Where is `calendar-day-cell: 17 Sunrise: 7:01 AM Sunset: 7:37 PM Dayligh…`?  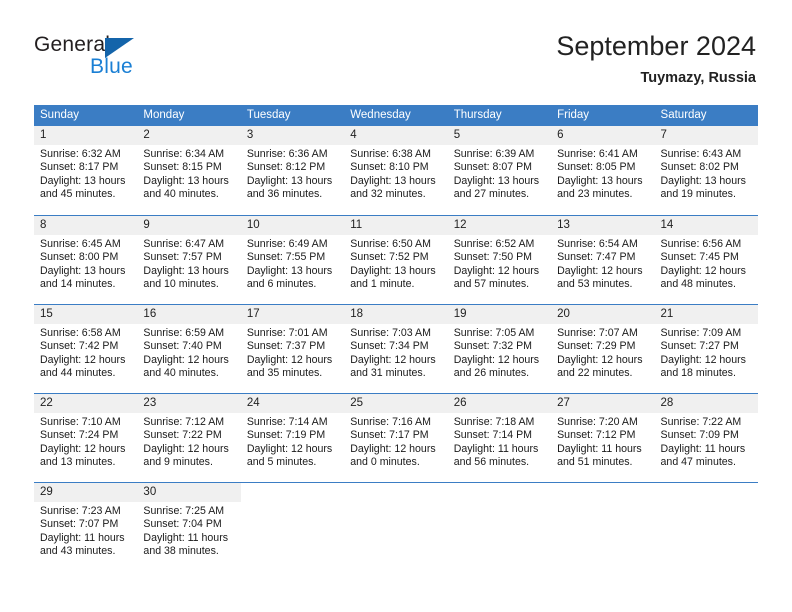 calendar-day-cell: 17 Sunrise: 7:01 AM Sunset: 7:37 PM Dayligh… is located at coordinates (292, 349).